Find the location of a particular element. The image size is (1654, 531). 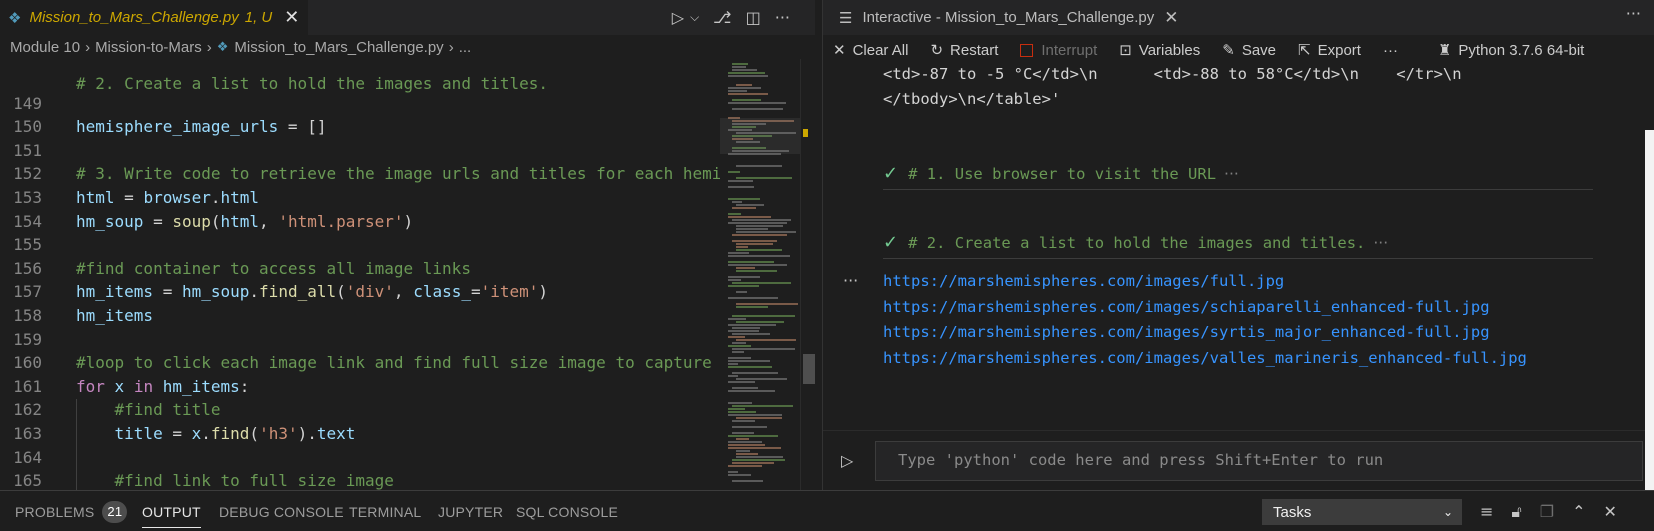

tab-sql-console: SQL CONSOLE is located at coordinates (567, 511).